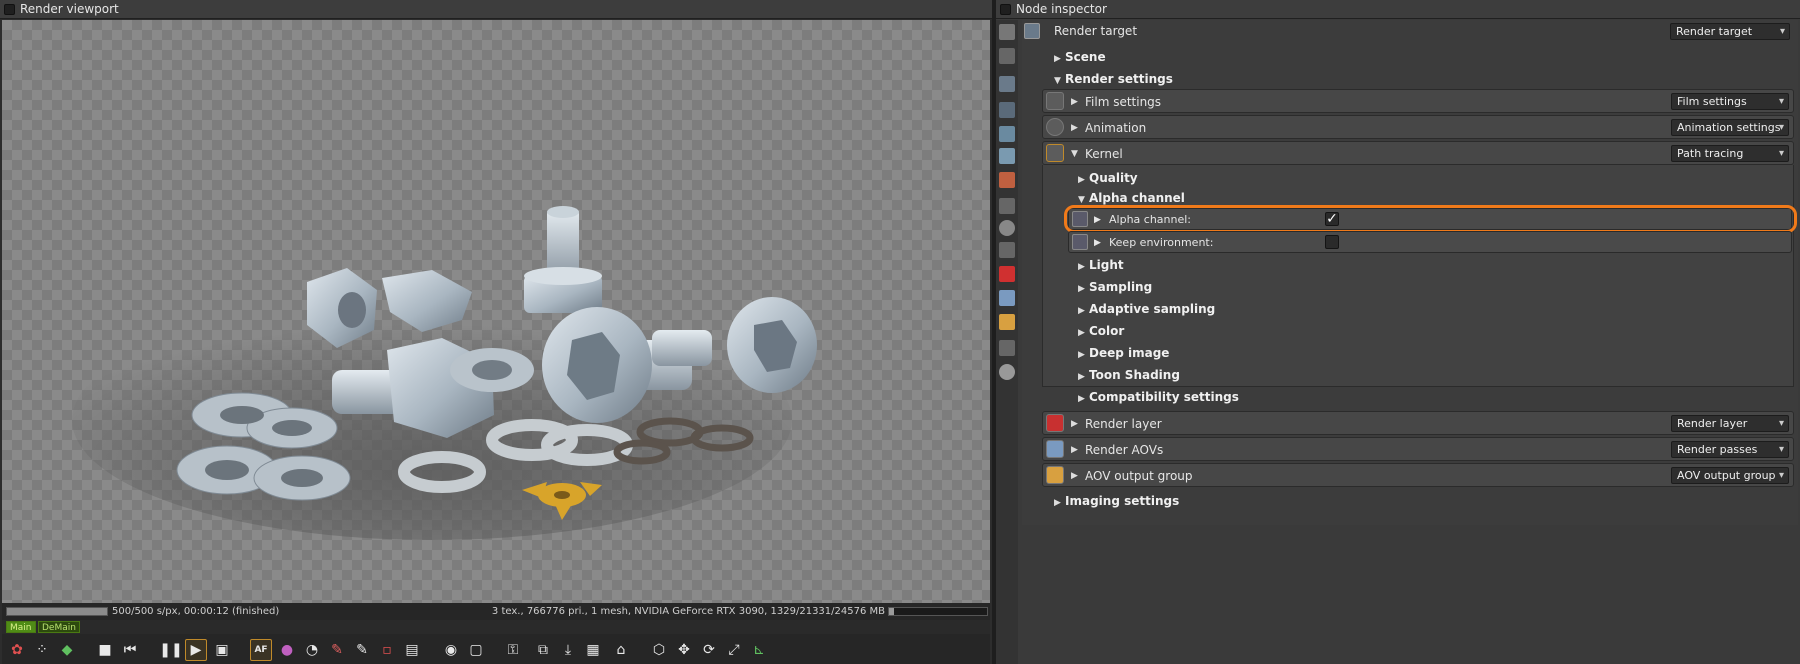 This screenshot has width=1800, height=664. What do you see at coordinates (1418, 423) in the screenshot?
I see `node-render-layer: ▶ Render layer Render layer` at bounding box center [1418, 423].